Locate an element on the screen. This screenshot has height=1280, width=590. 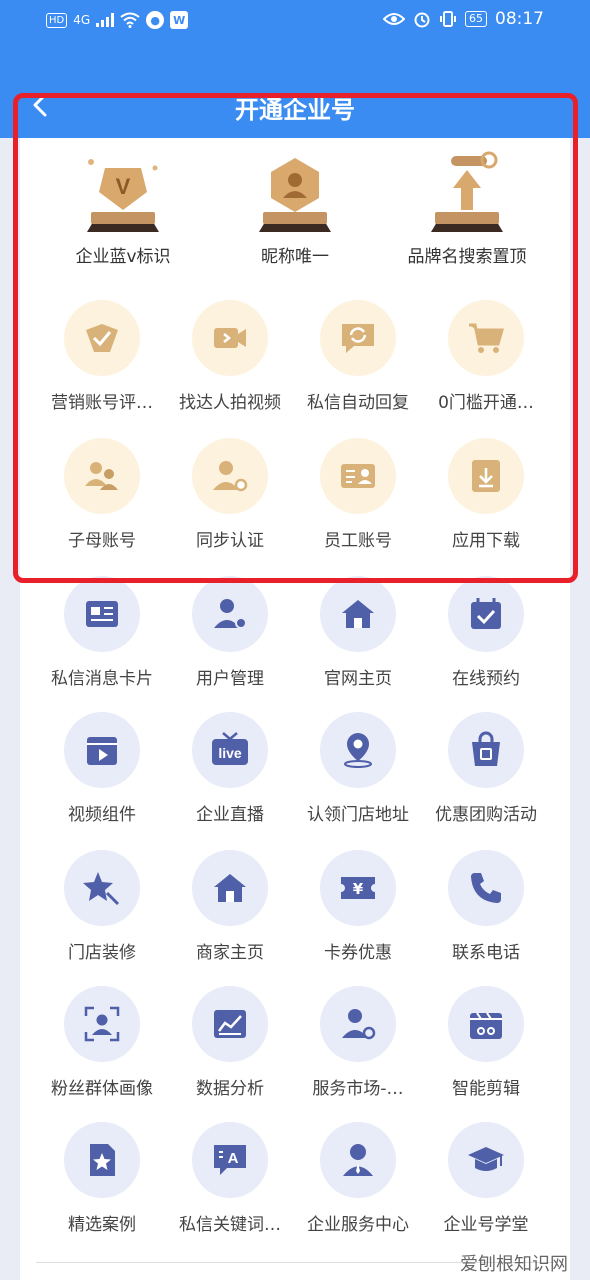
grid-item-label: 精选案例 is located at coordinates (102, 1225).